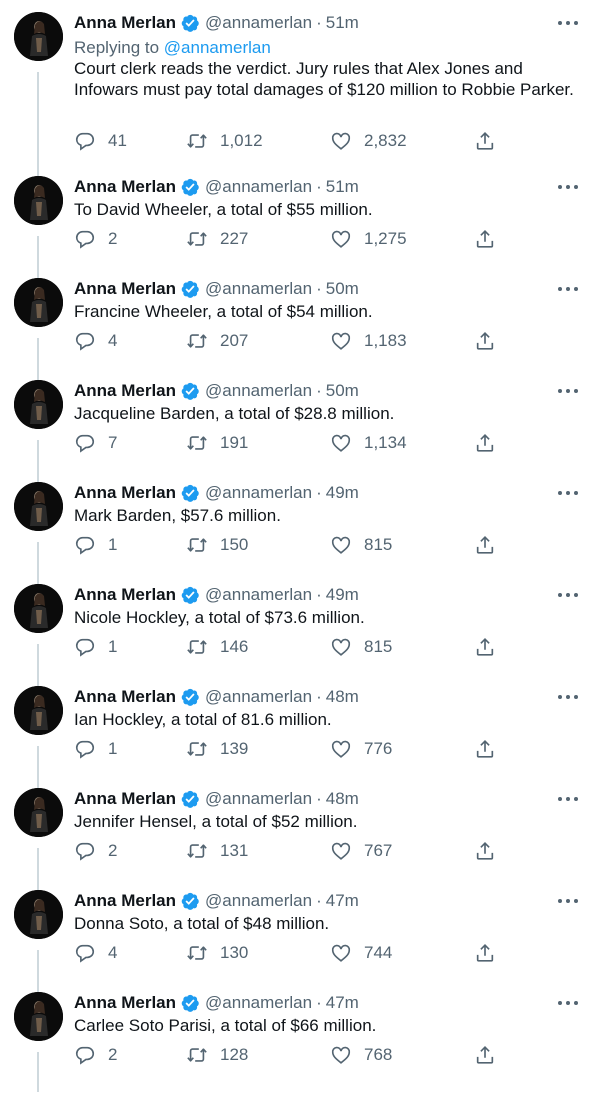 The width and height of the screenshot is (596, 1094). Describe the element at coordinates (217, 953) in the screenshot. I see `retweet-button: 130` at that location.